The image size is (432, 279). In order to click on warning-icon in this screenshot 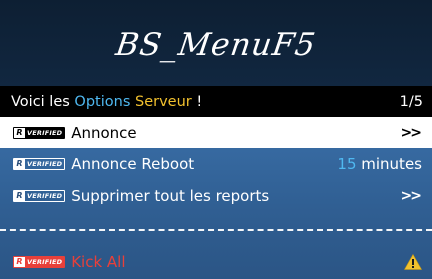, I will do `click(413, 261)`.